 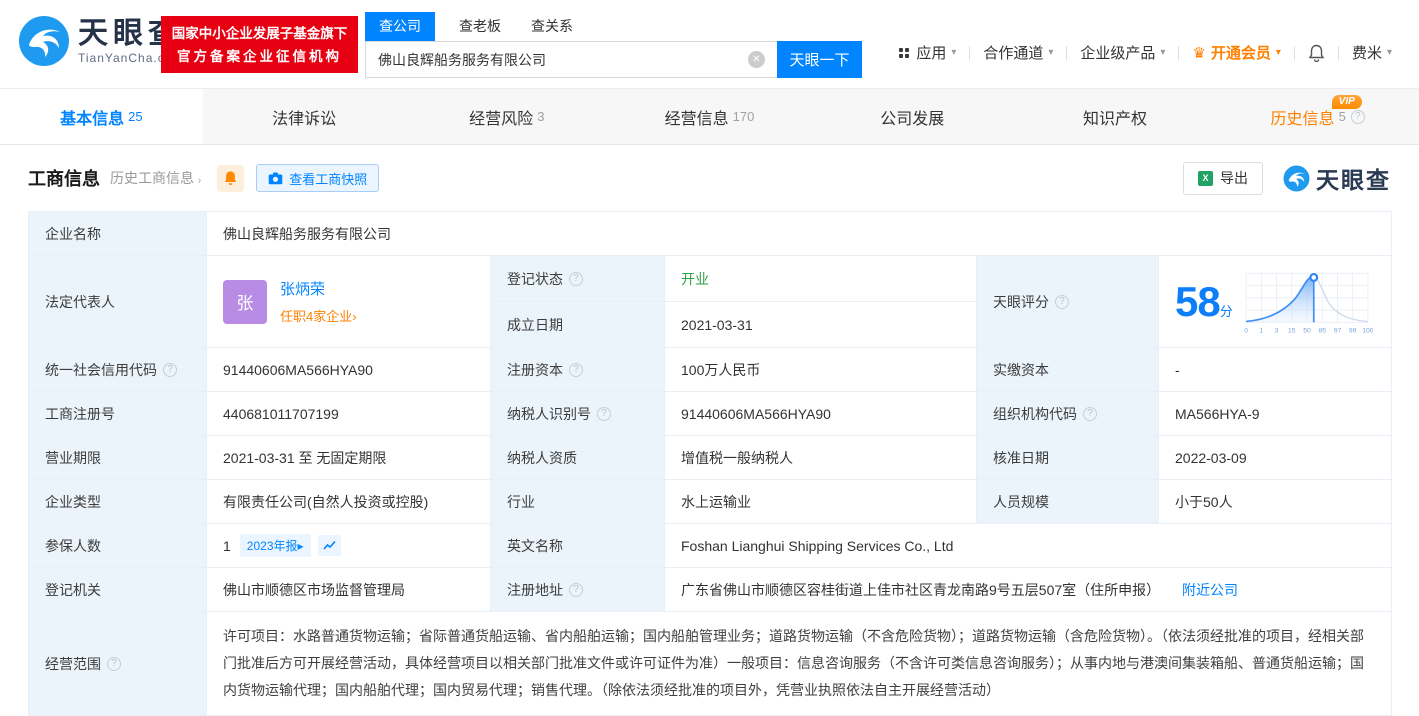 What do you see at coordinates (613, 26) in the screenshot?
I see `search-tabs: 查公司 查老板 查关系` at bounding box center [613, 26].